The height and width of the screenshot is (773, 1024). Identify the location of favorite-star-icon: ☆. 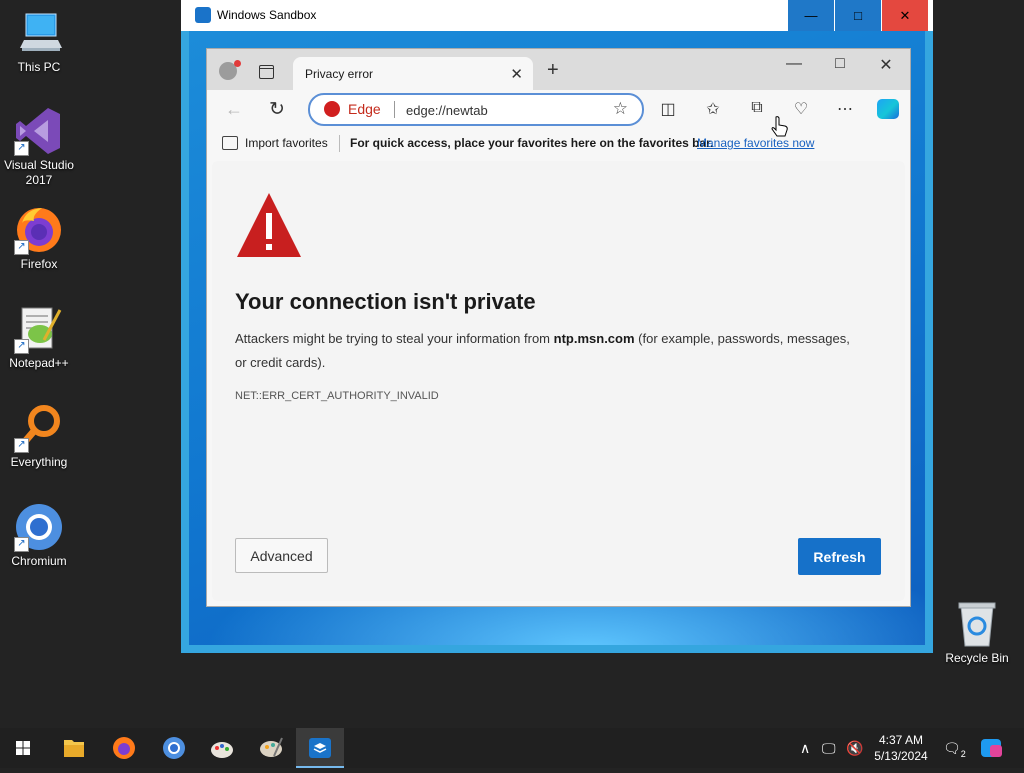
(620, 109).